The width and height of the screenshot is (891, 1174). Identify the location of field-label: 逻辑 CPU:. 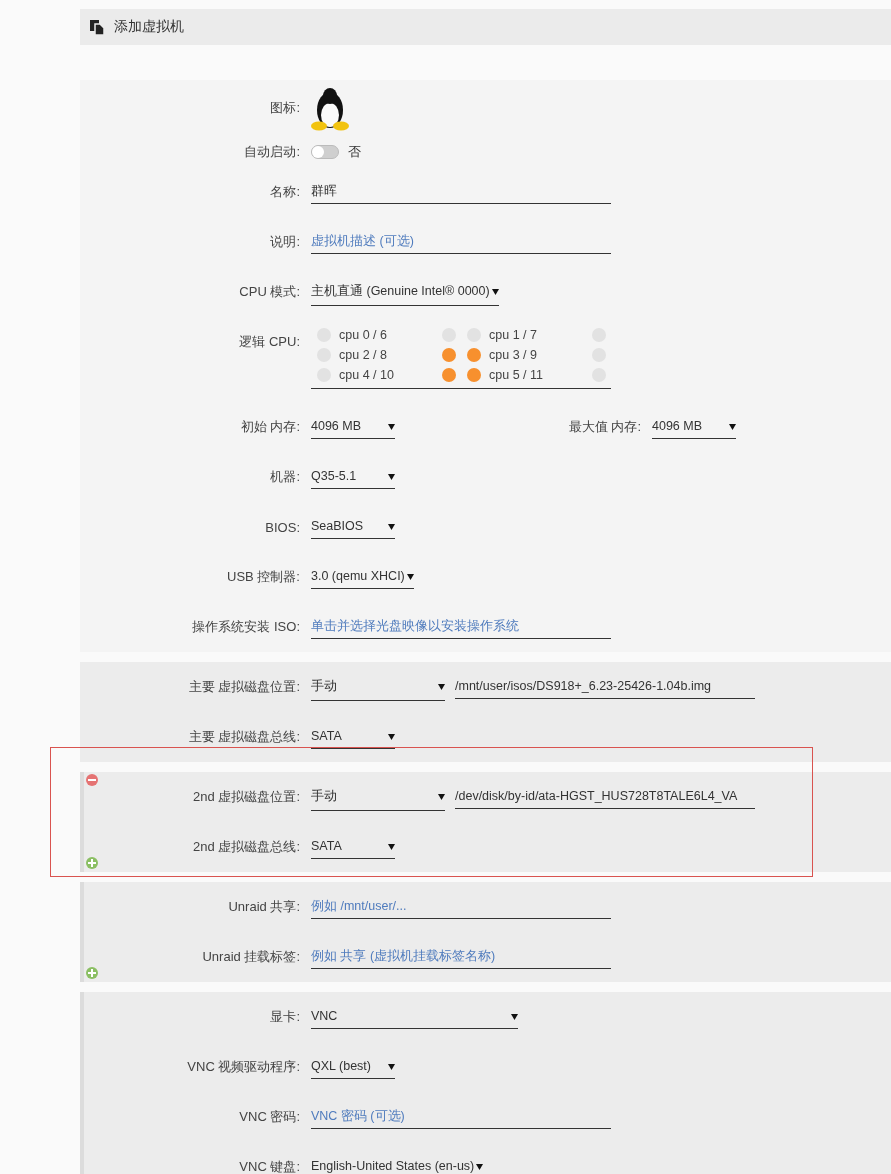
(269, 342).